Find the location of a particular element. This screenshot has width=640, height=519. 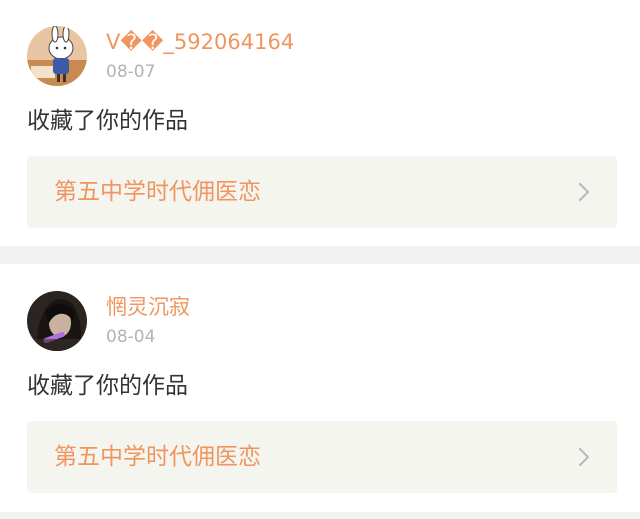

notification-date: 08-07 is located at coordinates (131, 72).